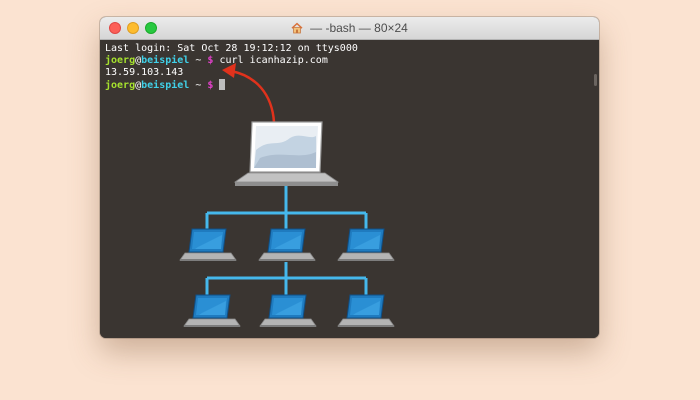 The width and height of the screenshot is (700, 400). I want to click on central-laptop-icon, so click(286, 153).